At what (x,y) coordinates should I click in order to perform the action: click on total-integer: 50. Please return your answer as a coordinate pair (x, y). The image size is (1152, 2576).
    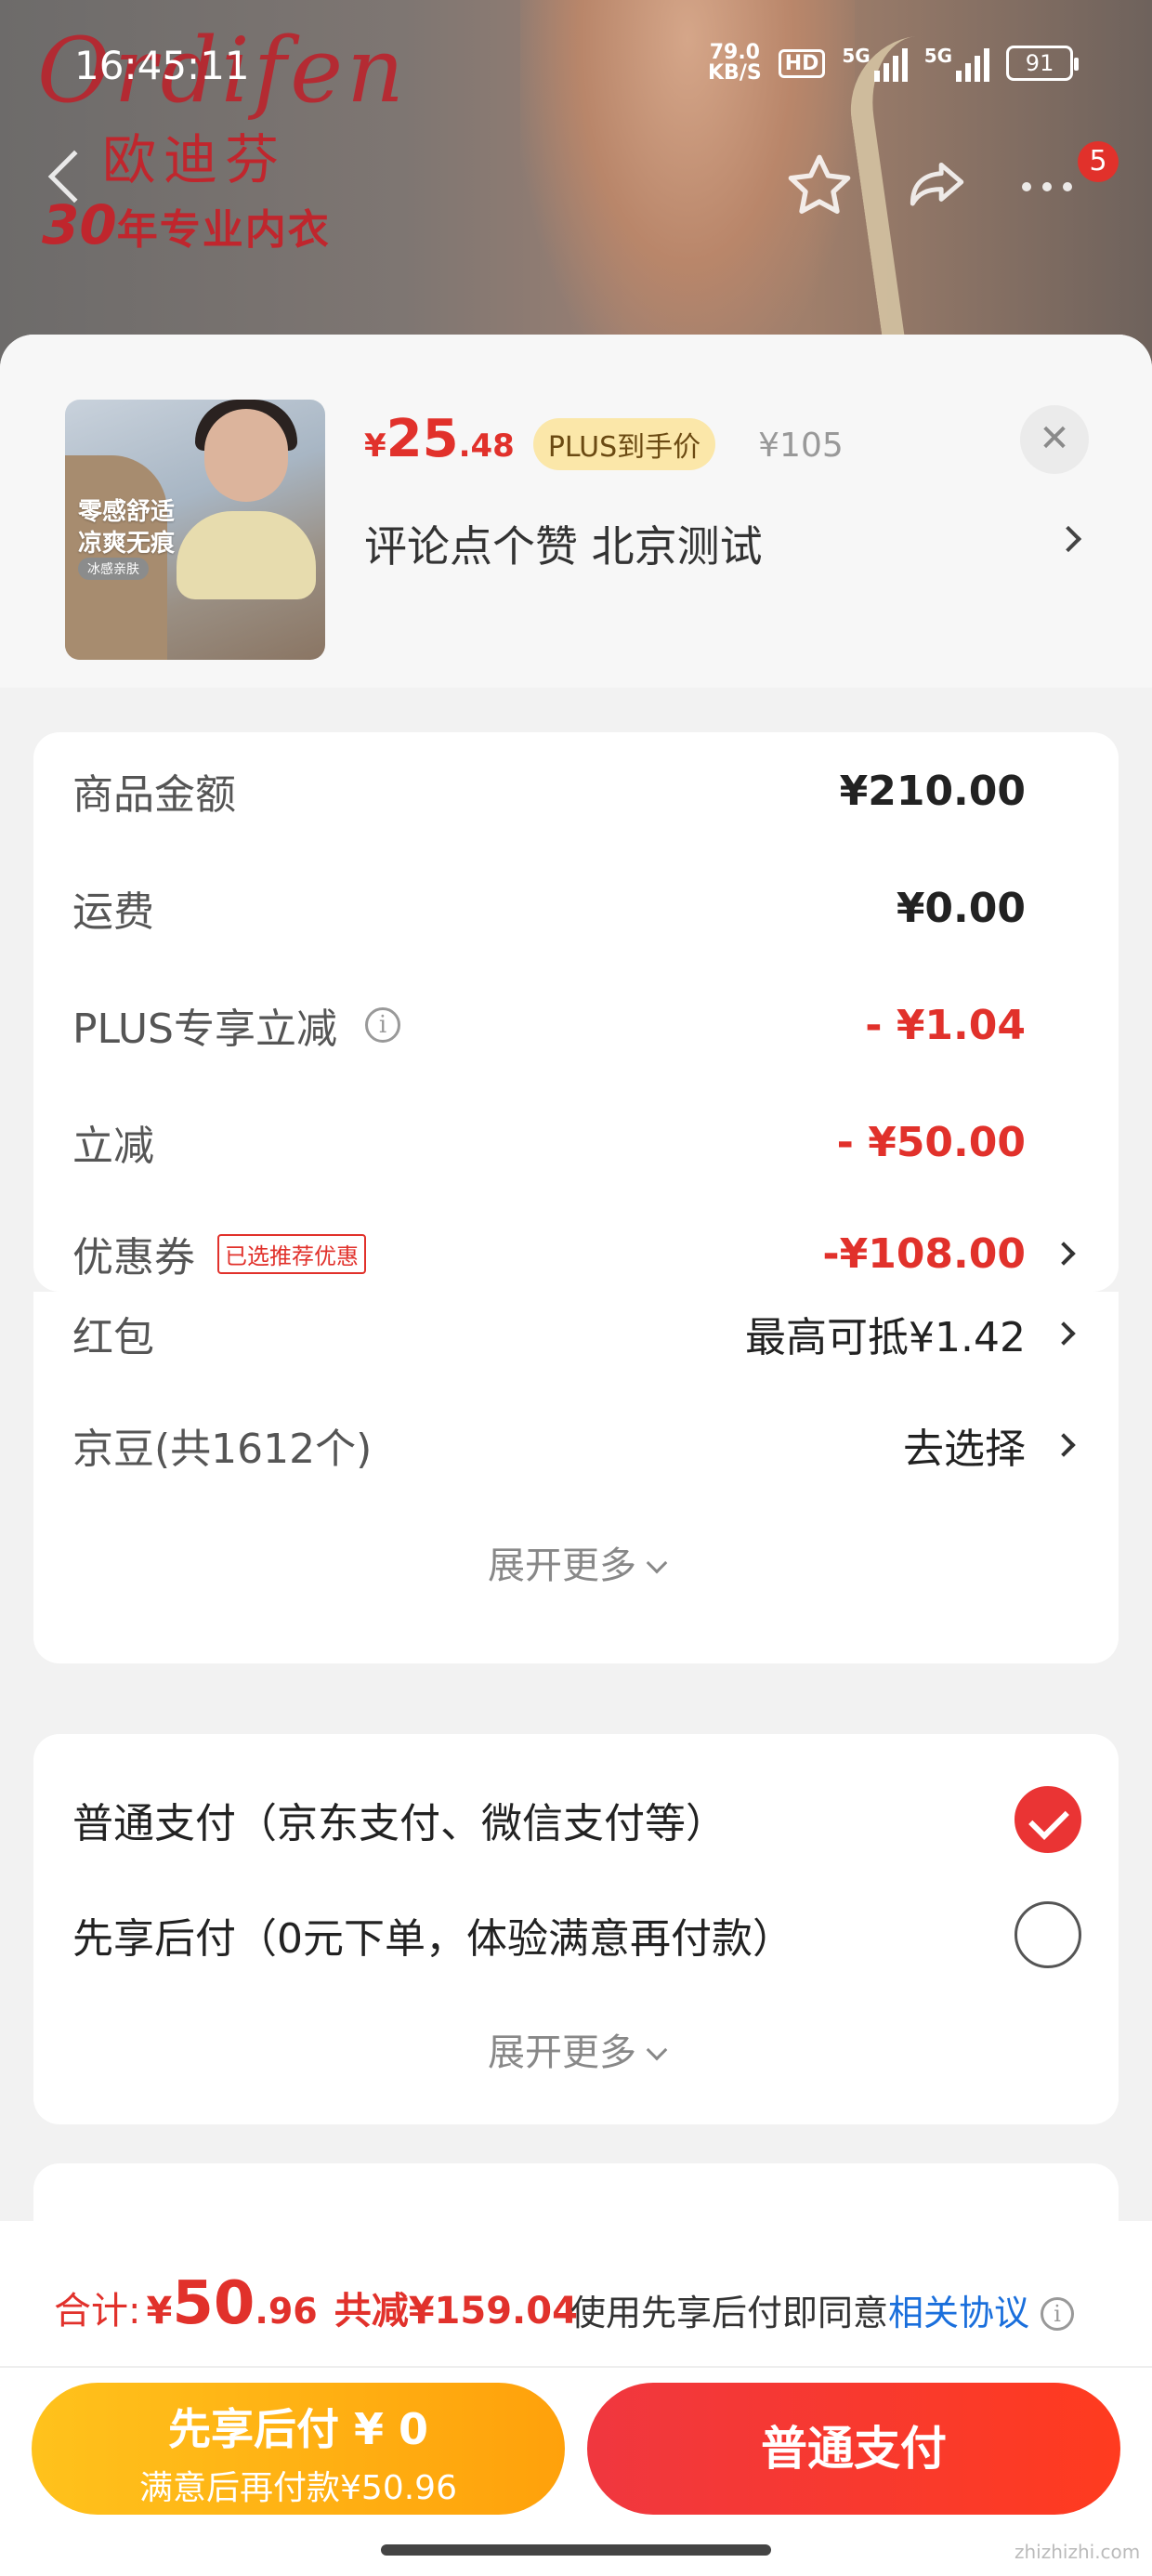
    Looking at the image, I should click on (213, 2303).